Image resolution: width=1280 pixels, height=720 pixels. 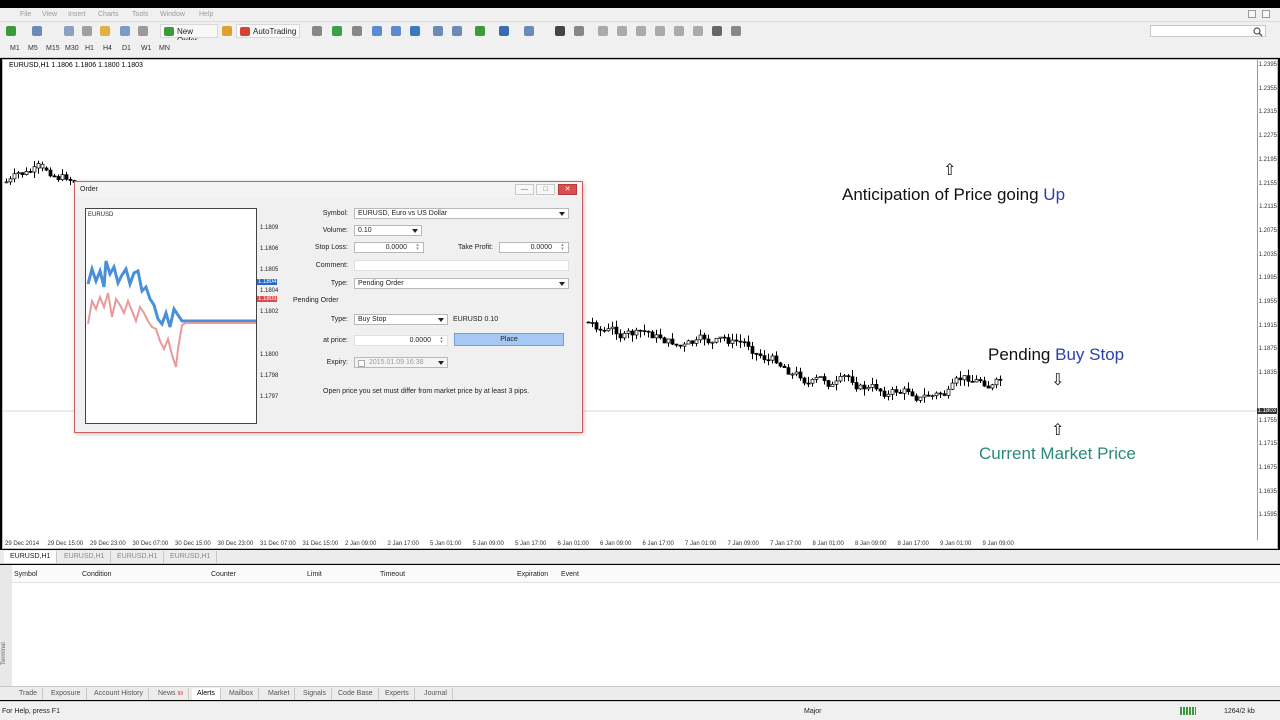 I want to click on timeframe-m15: M15, so click(x=53, y=48).